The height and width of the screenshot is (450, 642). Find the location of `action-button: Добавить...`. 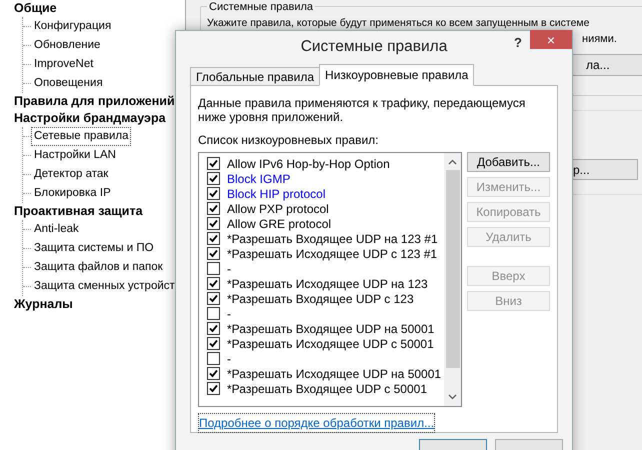

action-button: Добавить... is located at coordinates (508, 162).